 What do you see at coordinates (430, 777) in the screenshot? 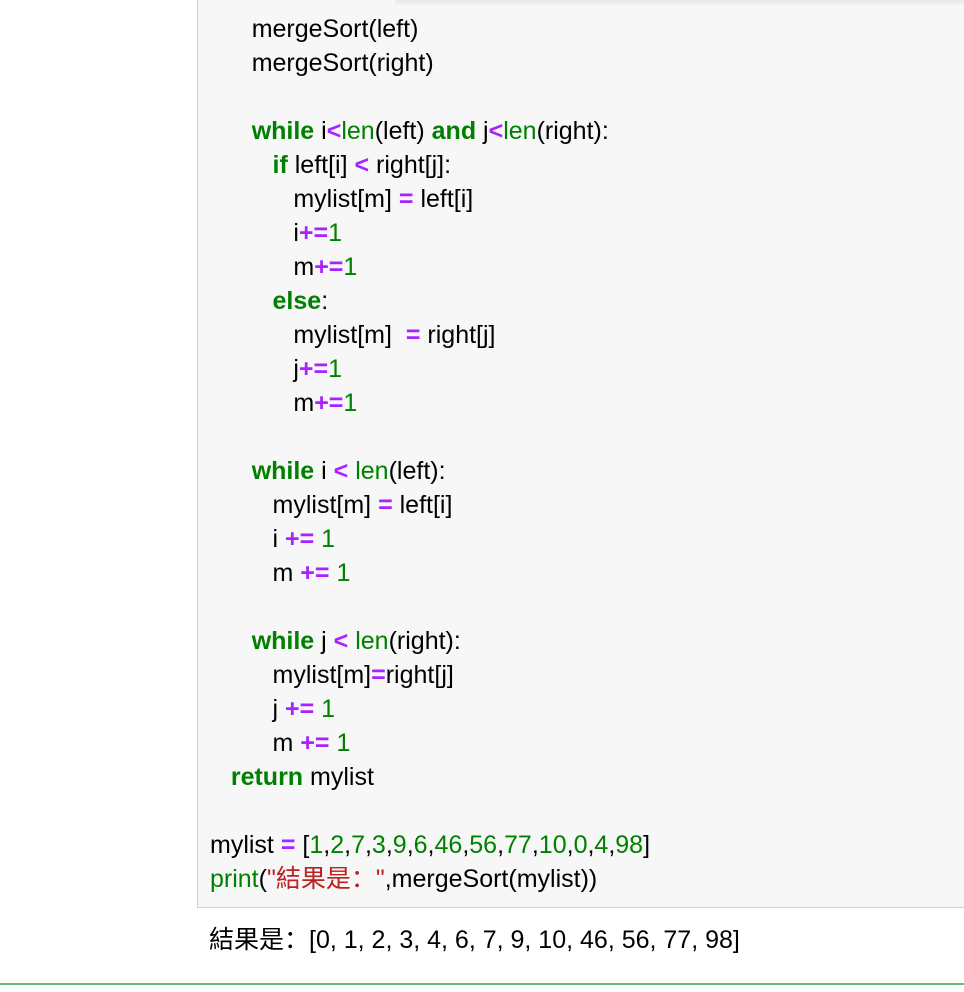
I see `code-line: return mylist` at bounding box center [430, 777].